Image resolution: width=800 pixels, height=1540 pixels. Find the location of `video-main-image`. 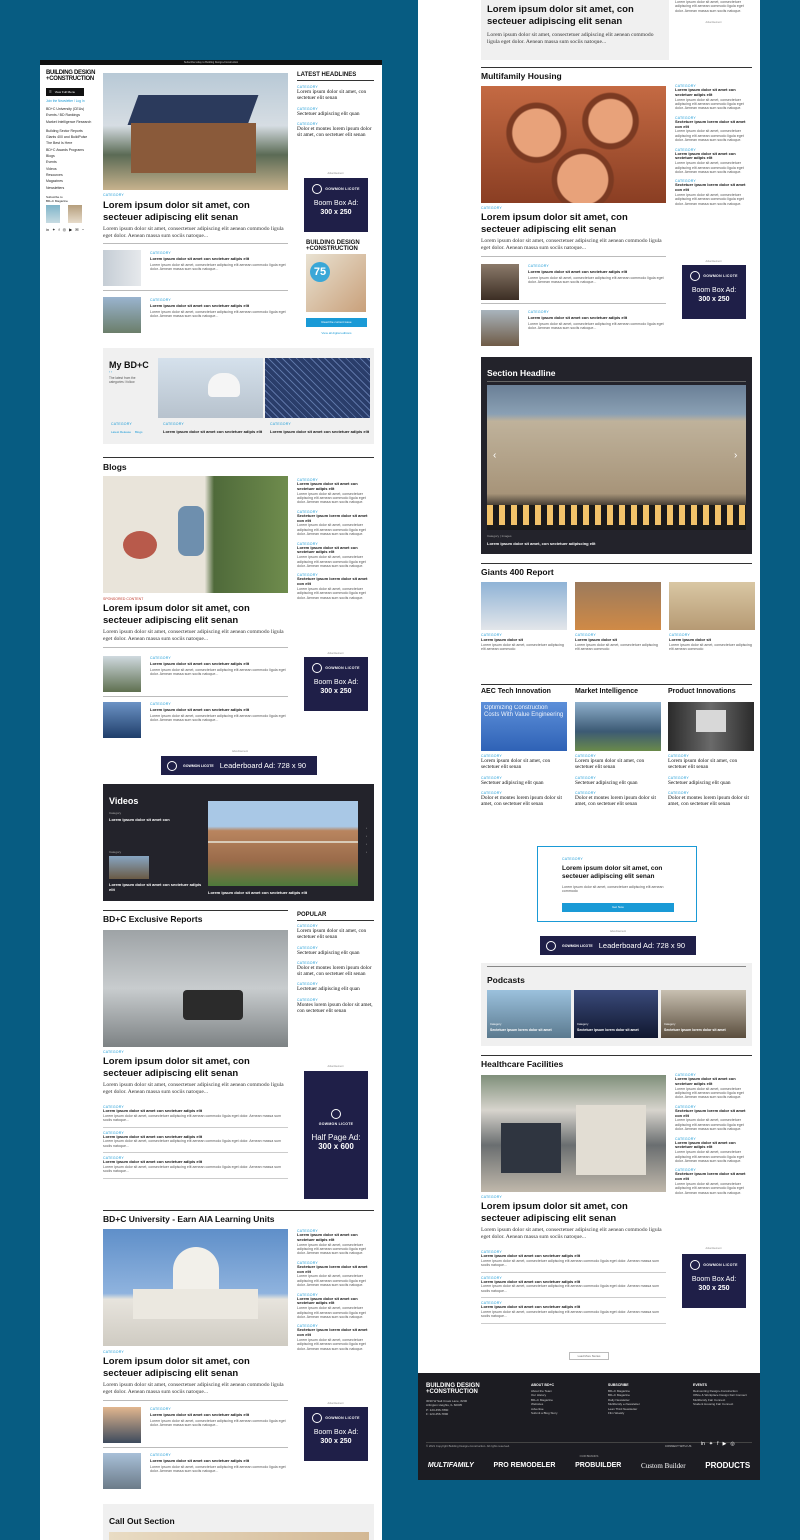

video-main-image is located at coordinates (283, 843).